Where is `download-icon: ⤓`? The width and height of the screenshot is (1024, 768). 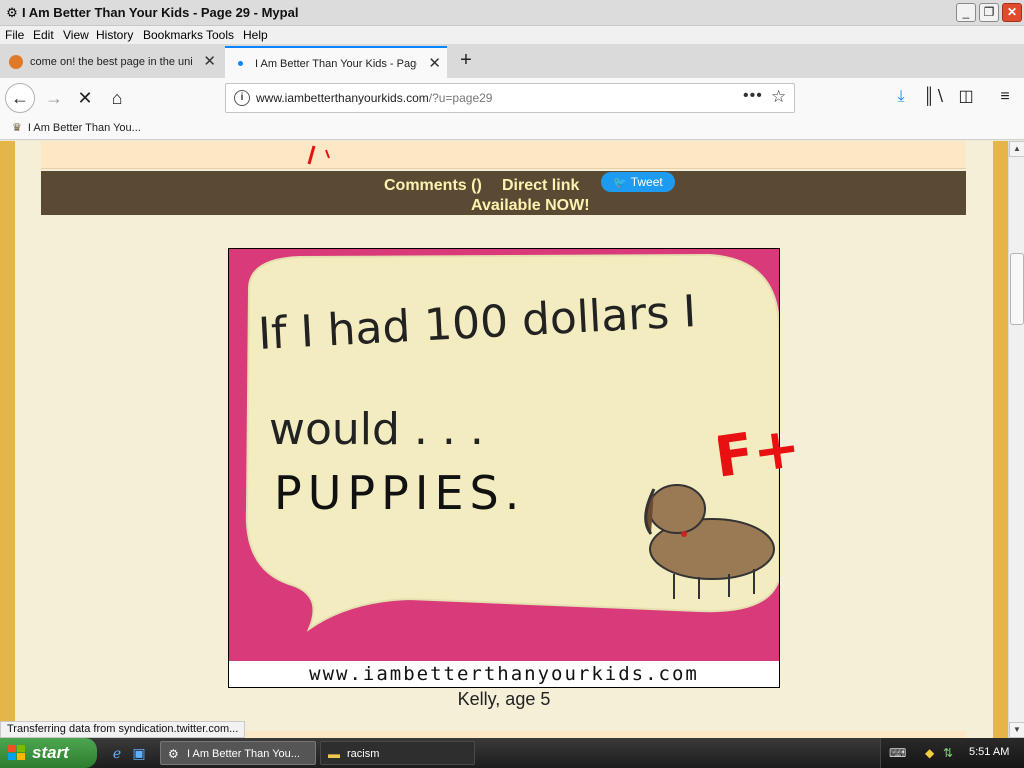 download-icon: ⤓ is located at coordinates (901, 97).